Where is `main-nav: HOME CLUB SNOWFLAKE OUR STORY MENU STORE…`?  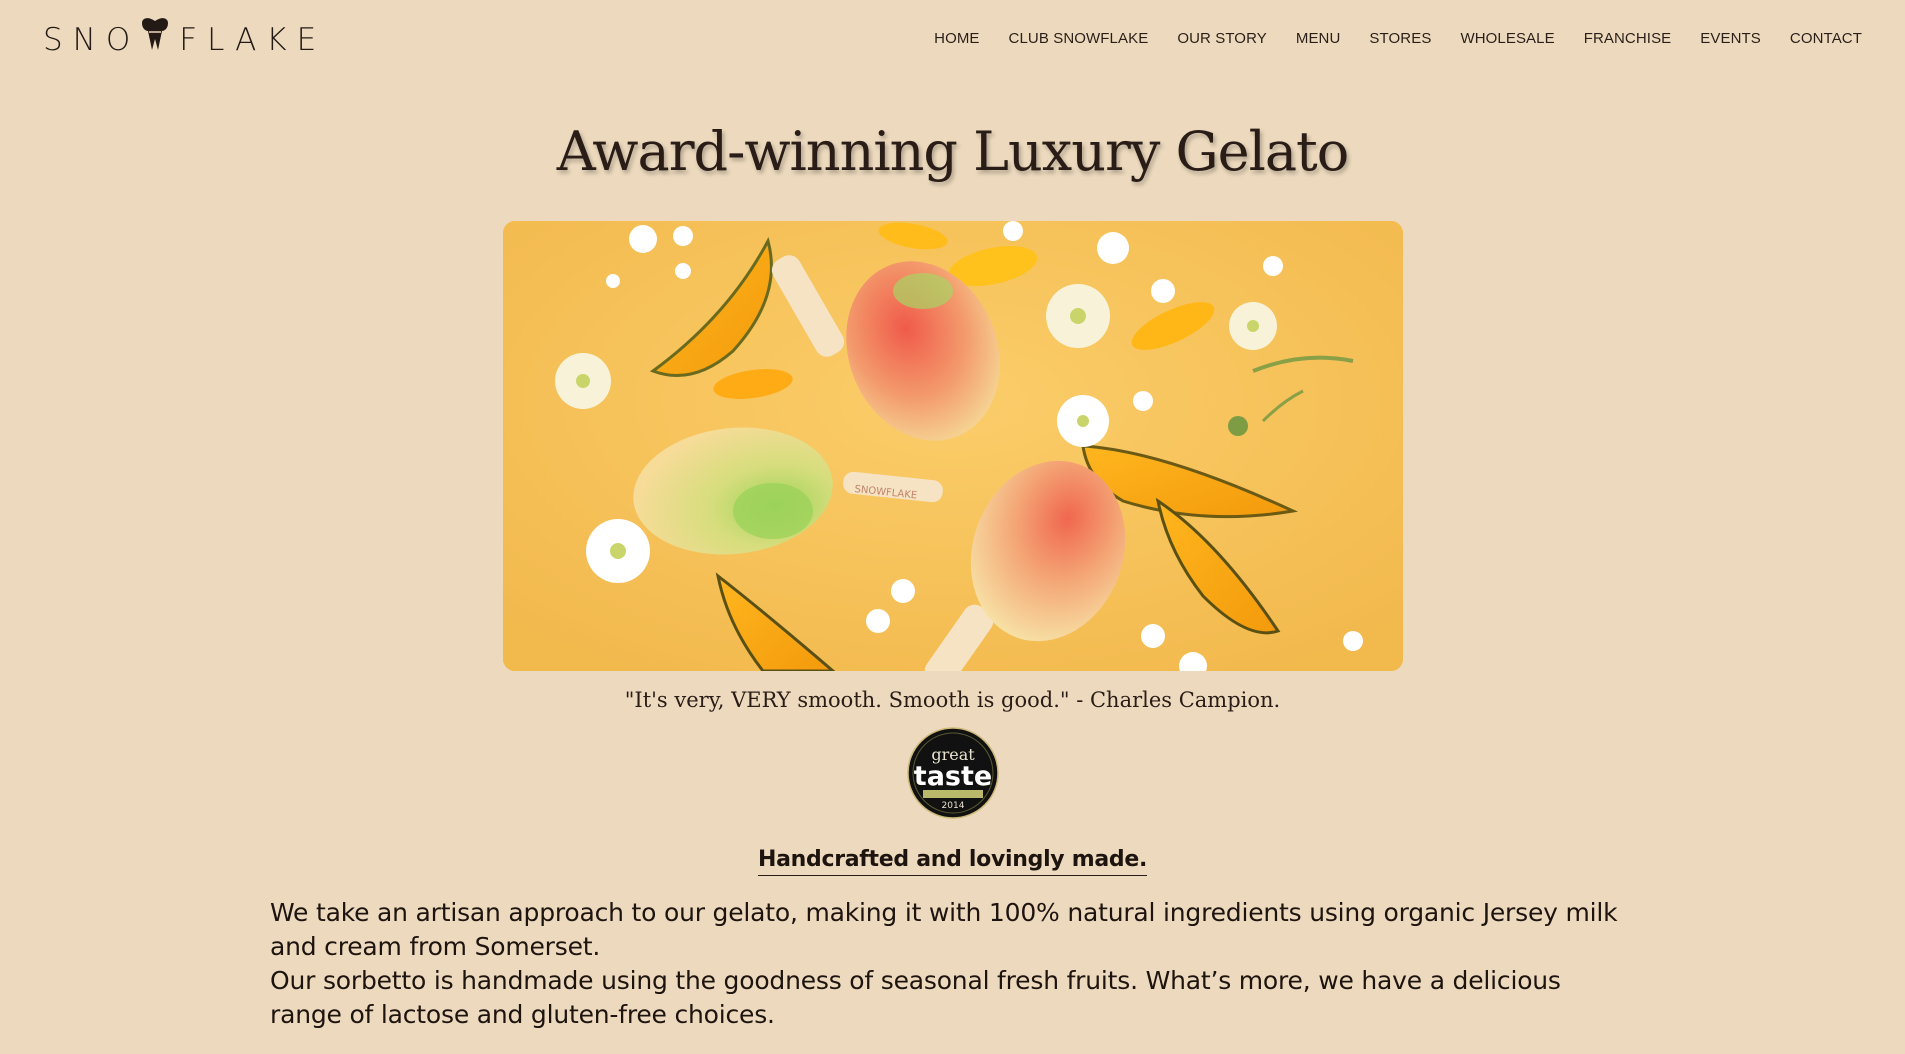
main-nav: HOME CLUB SNOWFLAKE OUR STORY MENU STORE… is located at coordinates (1383, 38).